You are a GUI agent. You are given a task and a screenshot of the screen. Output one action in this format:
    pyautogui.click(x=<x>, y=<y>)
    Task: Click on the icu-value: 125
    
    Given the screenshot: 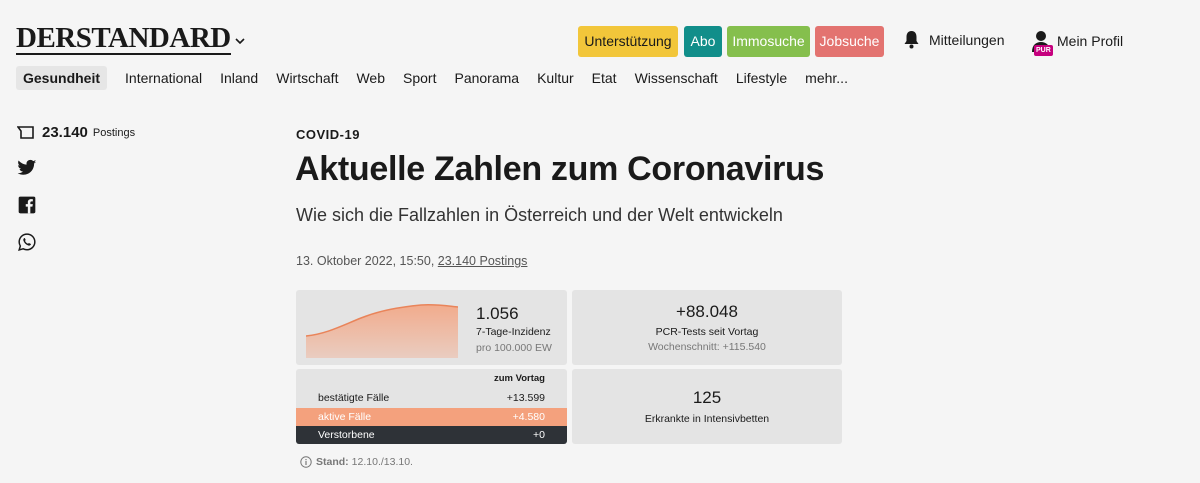 What is the action you would take?
    pyautogui.click(x=707, y=397)
    